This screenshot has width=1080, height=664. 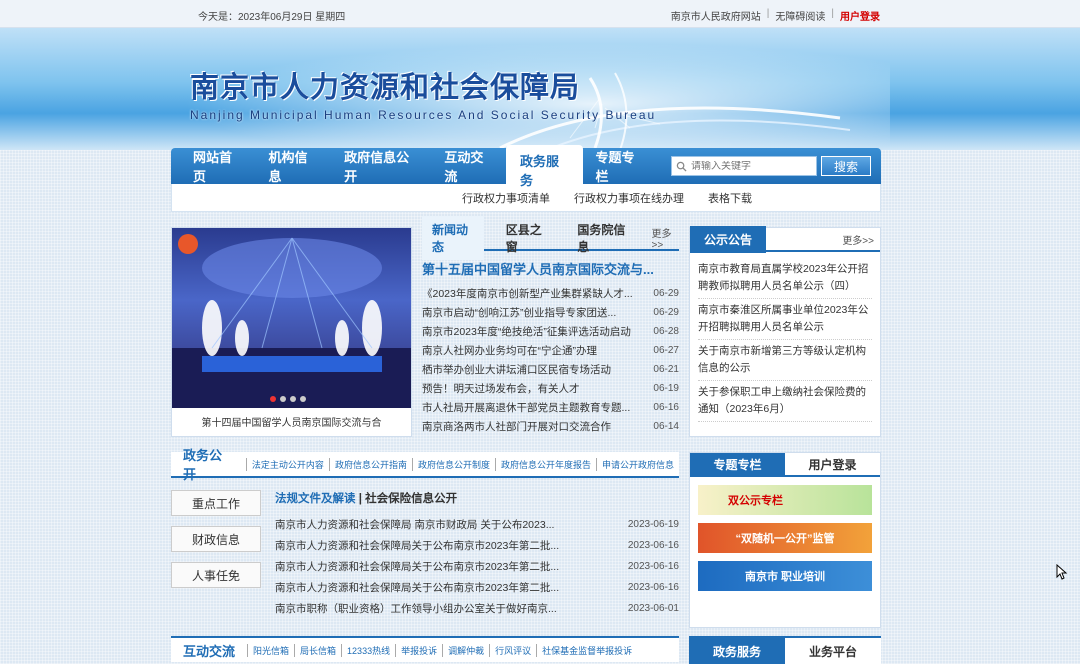 I want to click on interact-link: 调解仲裁, so click(x=465, y=650).